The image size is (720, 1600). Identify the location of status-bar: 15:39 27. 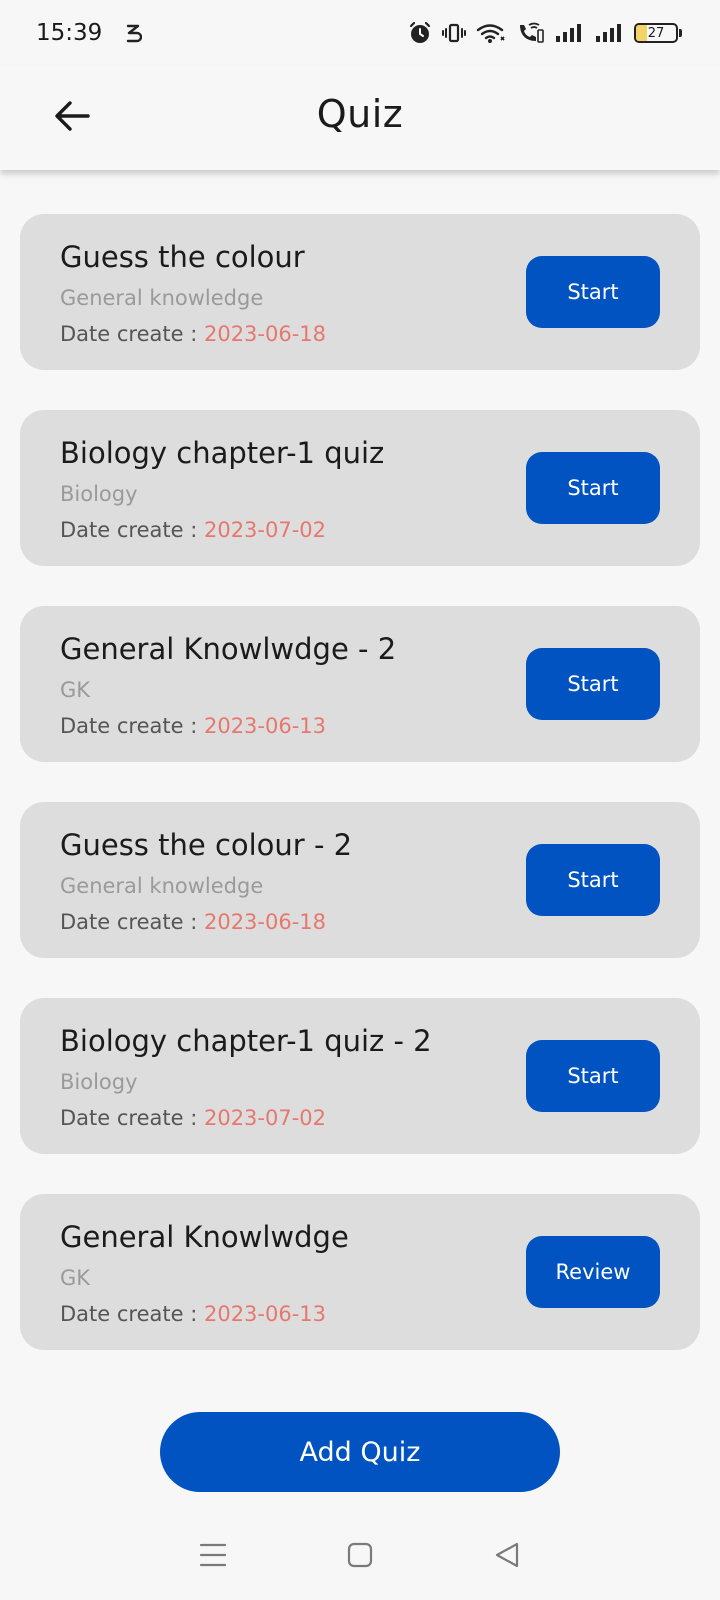
(360, 33).